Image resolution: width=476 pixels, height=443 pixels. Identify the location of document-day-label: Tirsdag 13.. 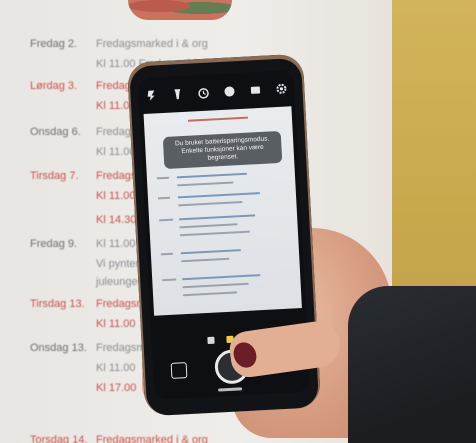
(57, 304).